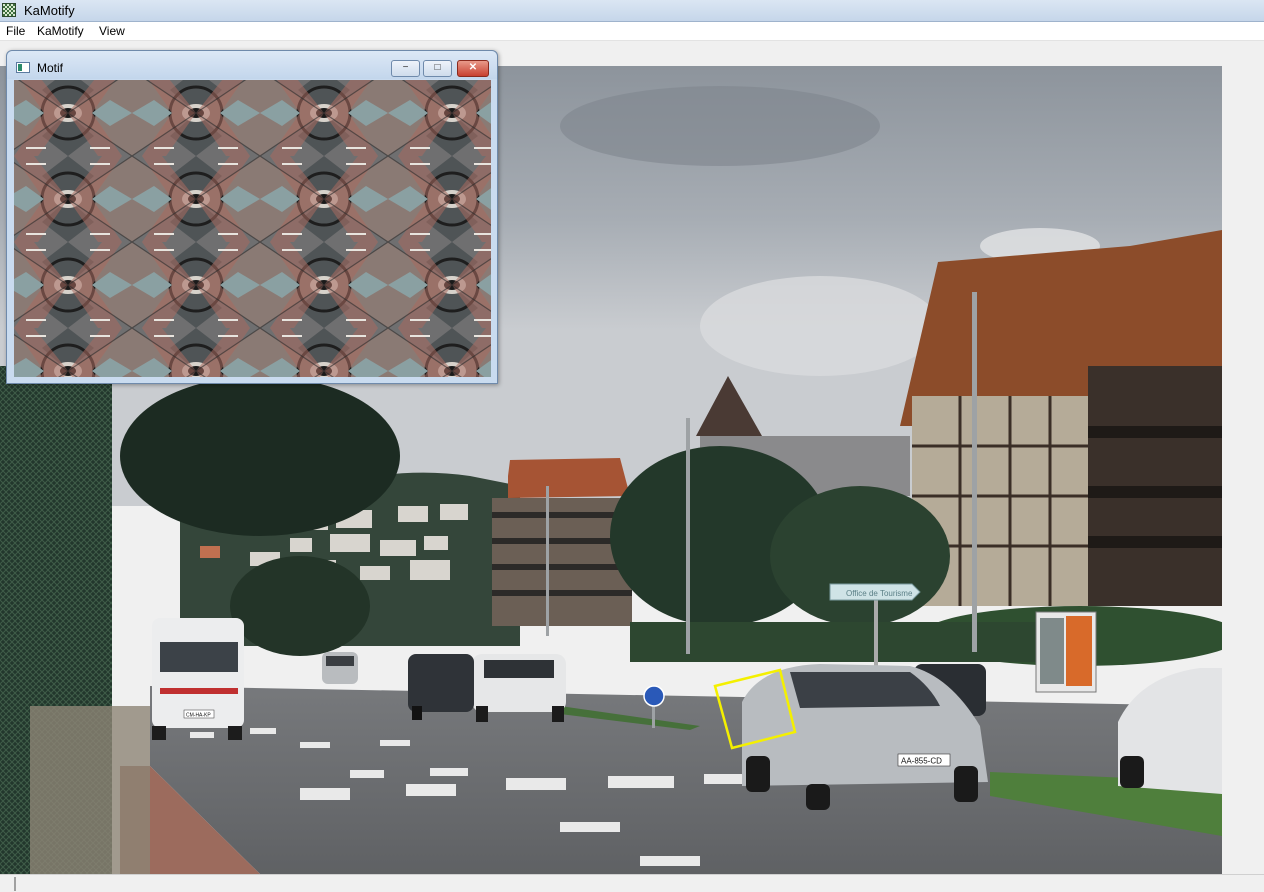  I want to click on motif-title: Motif, so click(50, 68).